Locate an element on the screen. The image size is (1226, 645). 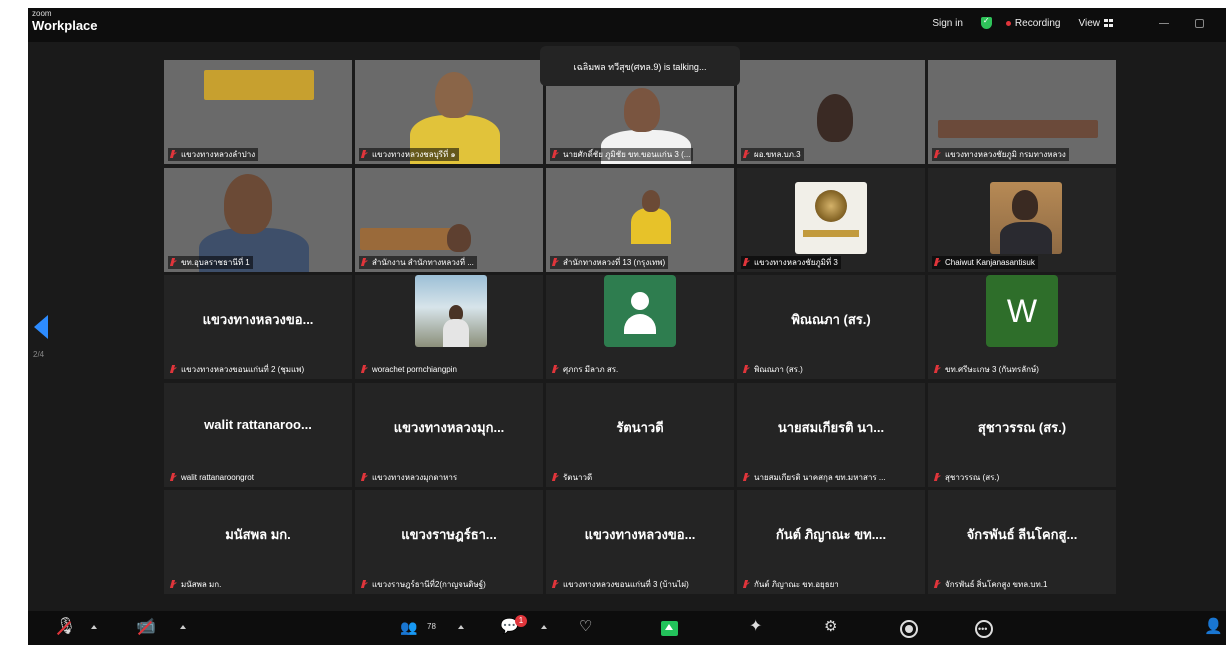
ai-companion-button: ✦ is located at coordinates (755, 627).